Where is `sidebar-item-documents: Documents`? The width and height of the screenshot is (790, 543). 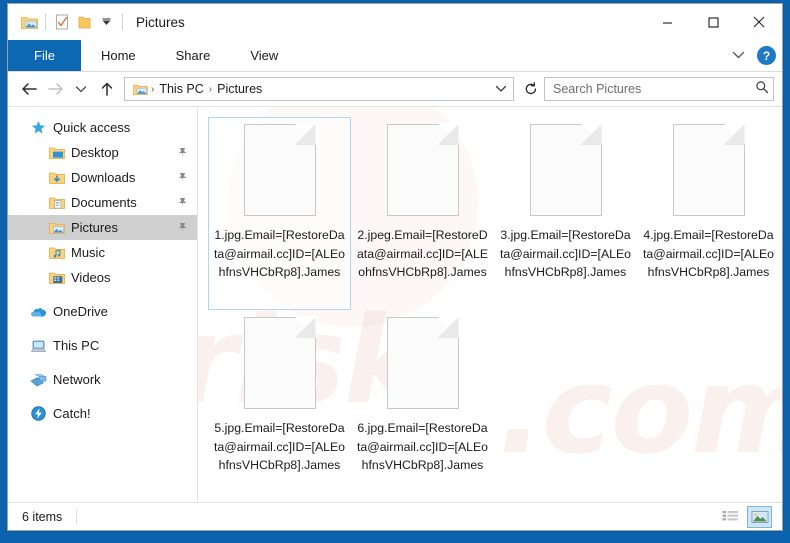
sidebar-item-documents: Documents is located at coordinates (102, 202).